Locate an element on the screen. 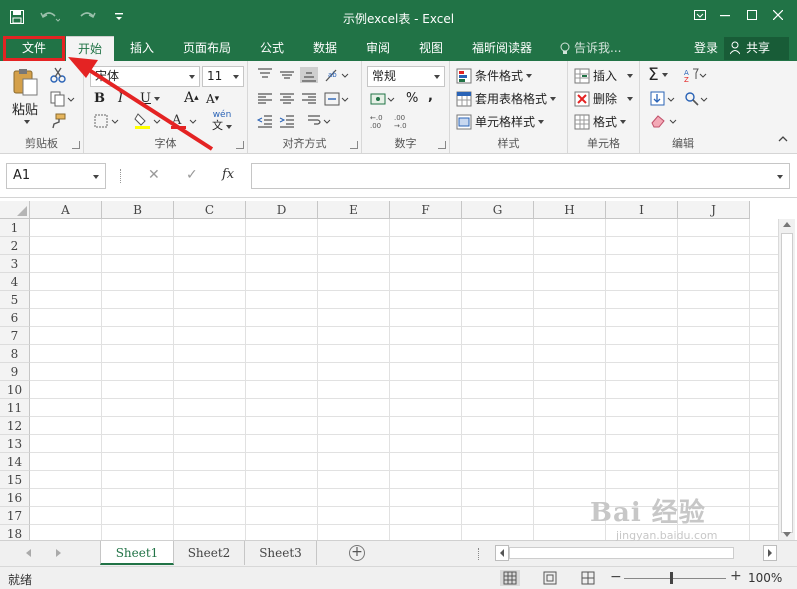  fill-color-icon is located at coordinates (149, 120).